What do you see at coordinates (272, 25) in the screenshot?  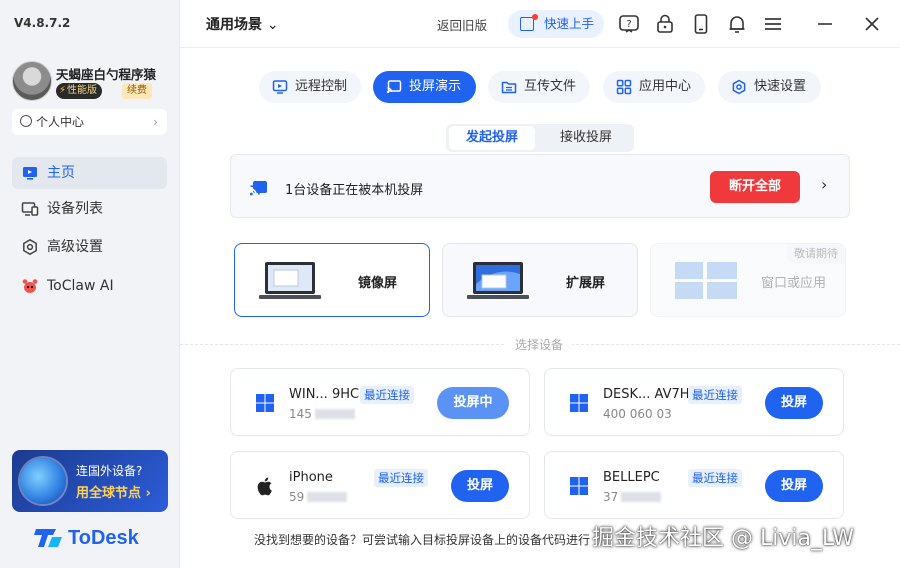 I see `chevron-down-icon: ⌄` at bounding box center [272, 25].